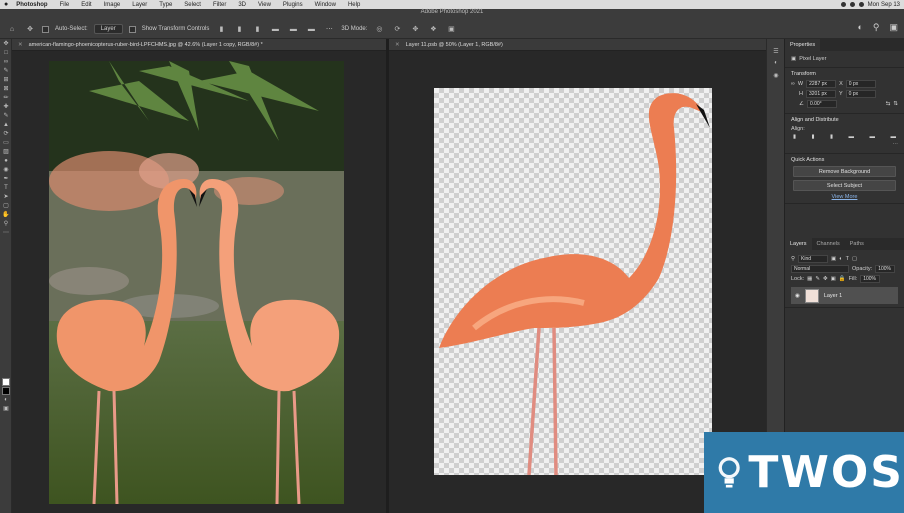  What do you see at coordinates (293, 5) in the screenshot?
I see `menu-plugins: Plugins` at bounding box center [293, 5].